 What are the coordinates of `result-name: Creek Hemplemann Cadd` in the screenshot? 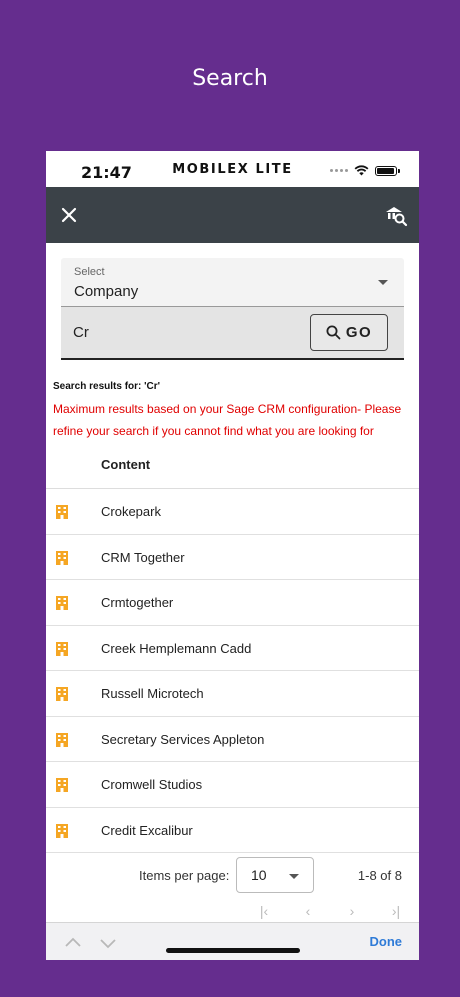 It's located at (176, 648).